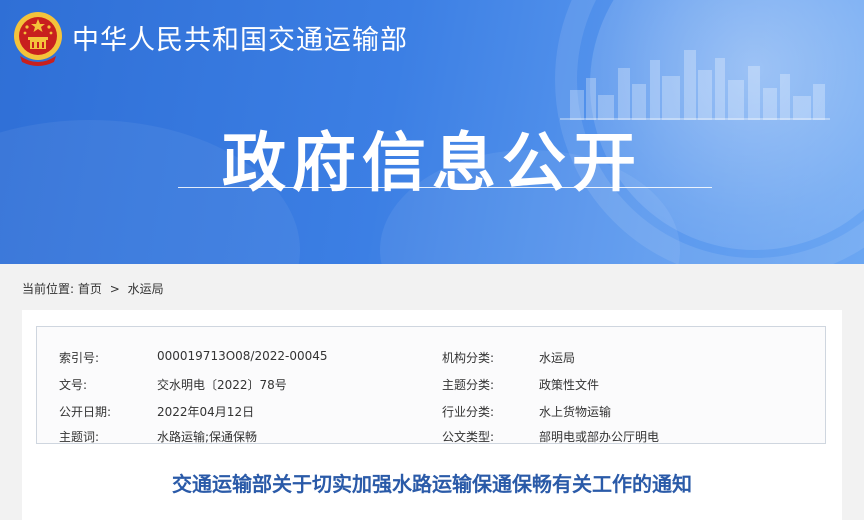 Image resolution: width=864 pixels, height=520 pixels. What do you see at coordinates (468, 358) in the screenshot?
I see `metadata-label: 机构分类:` at bounding box center [468, 358].